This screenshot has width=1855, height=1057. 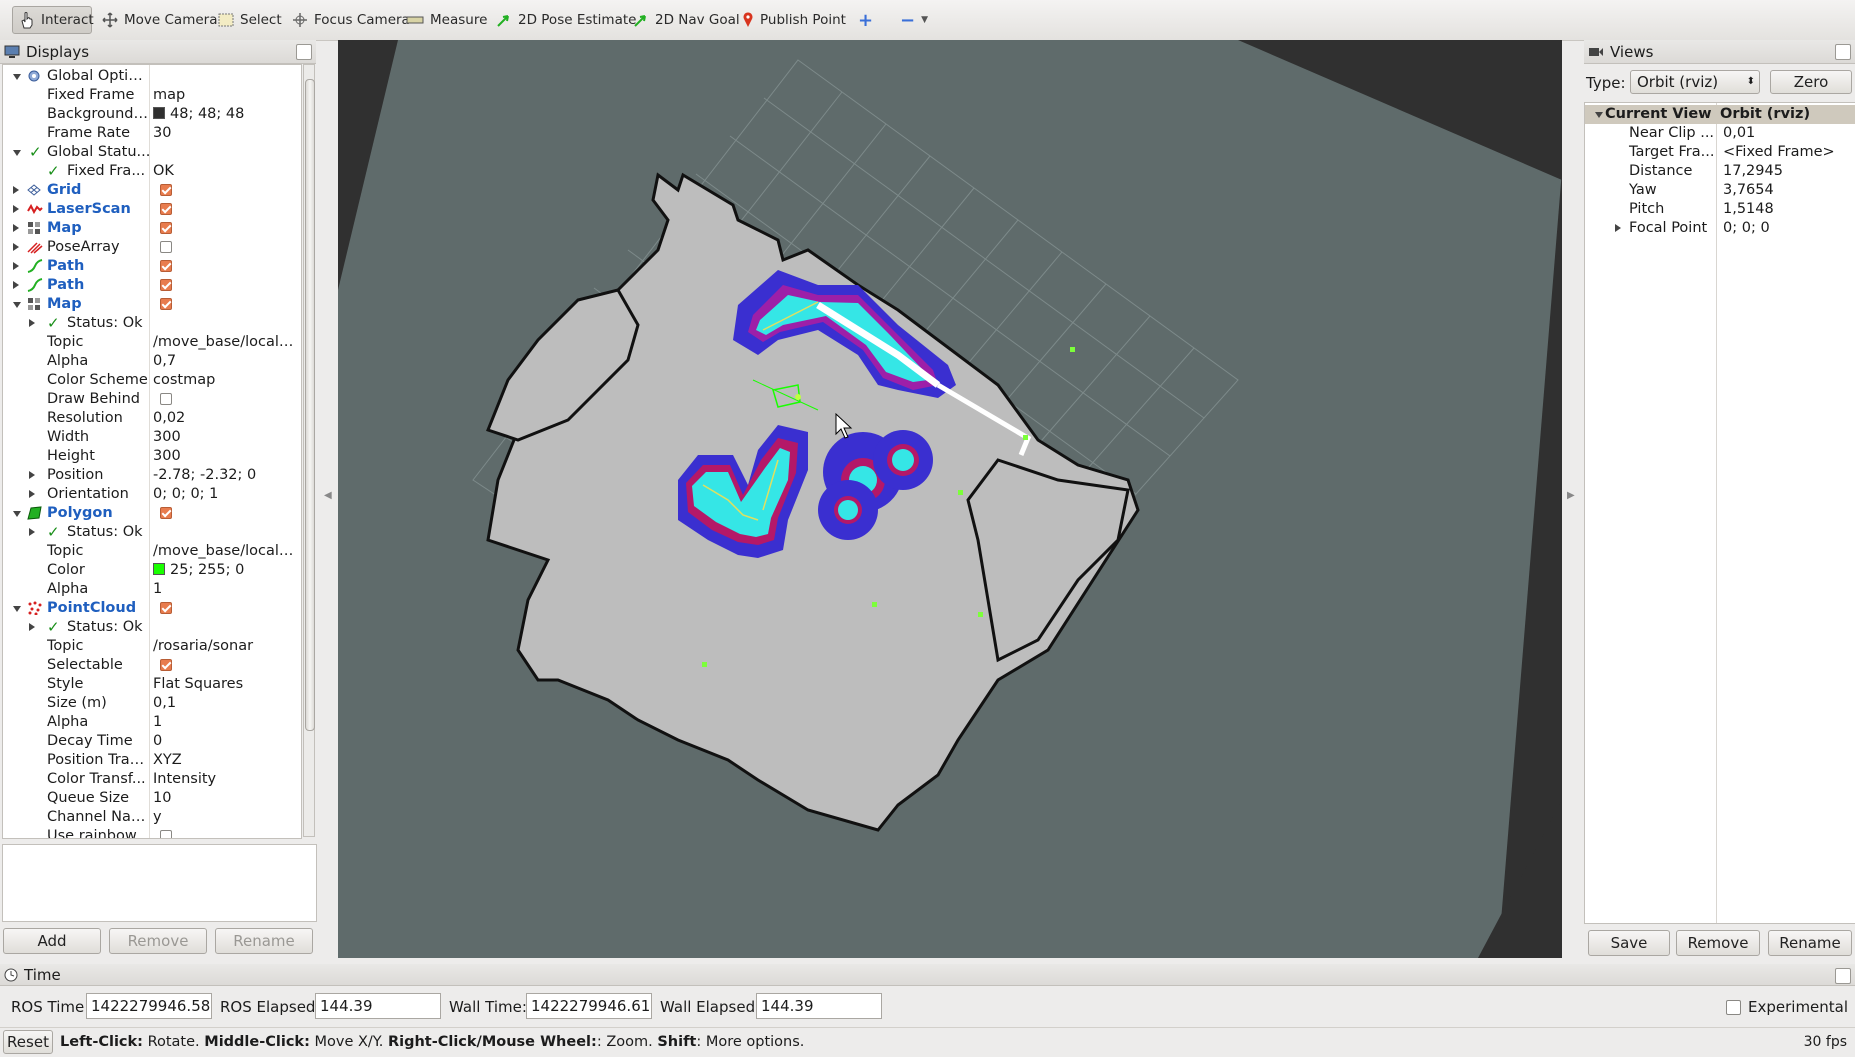 I want to click on ros-time-field: 1422279946.58, so click(x=149, y=1006).